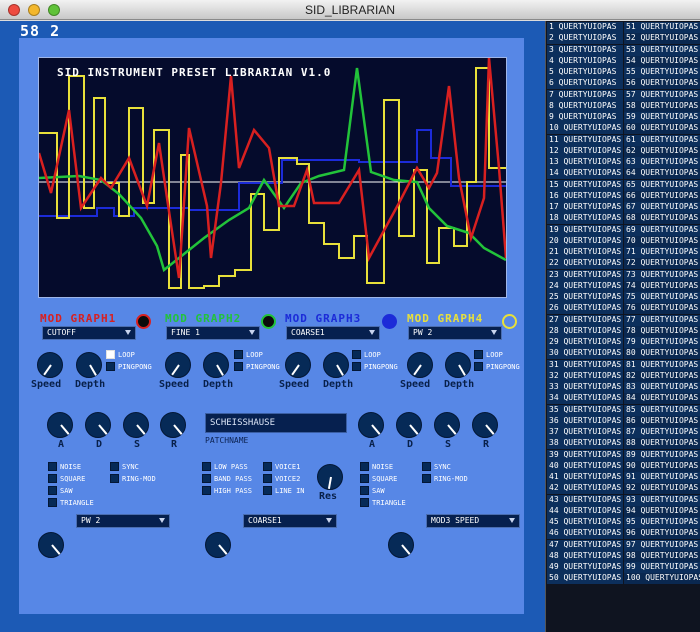 This screenshot has width=700, height=632. What do you see at coordinates (585, 365) in the screenshot?
I see `preset-list-item: 31 QUERTYUIOPAS` at bounding box center [585, 365].